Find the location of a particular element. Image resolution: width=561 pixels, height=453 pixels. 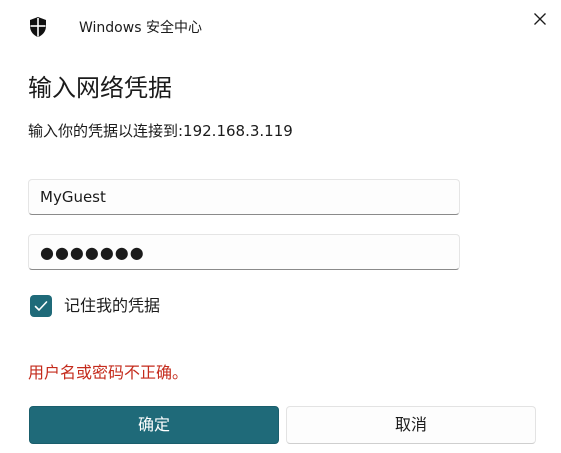

remember-checkbox is located at coordinates (41, 306).